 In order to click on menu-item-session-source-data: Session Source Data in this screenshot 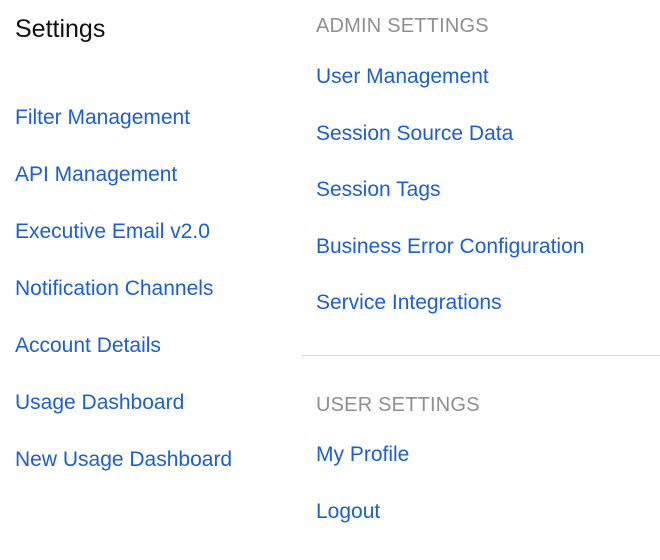, I will do `click(450, 147)`.